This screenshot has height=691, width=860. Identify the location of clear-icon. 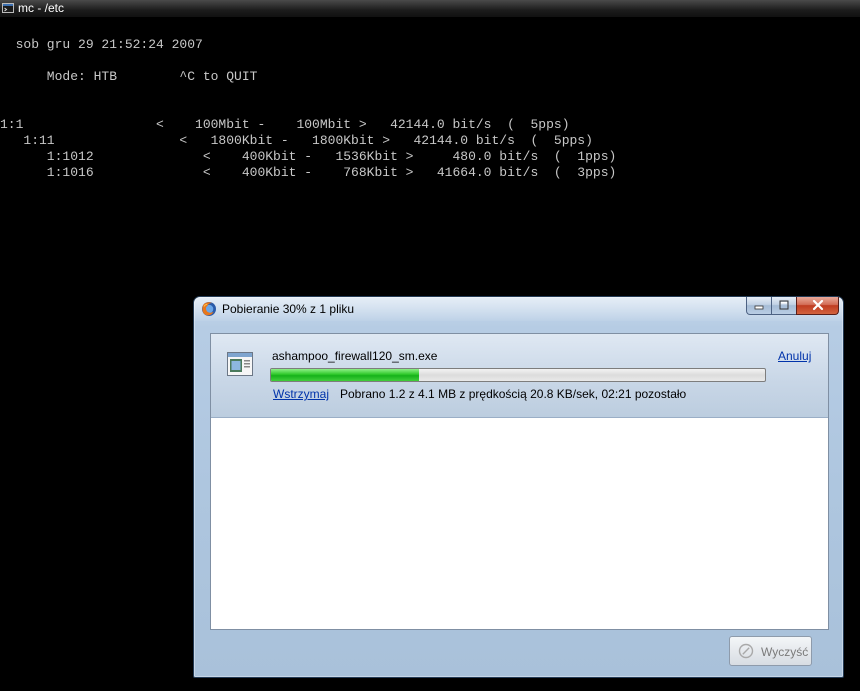
(746, 651).